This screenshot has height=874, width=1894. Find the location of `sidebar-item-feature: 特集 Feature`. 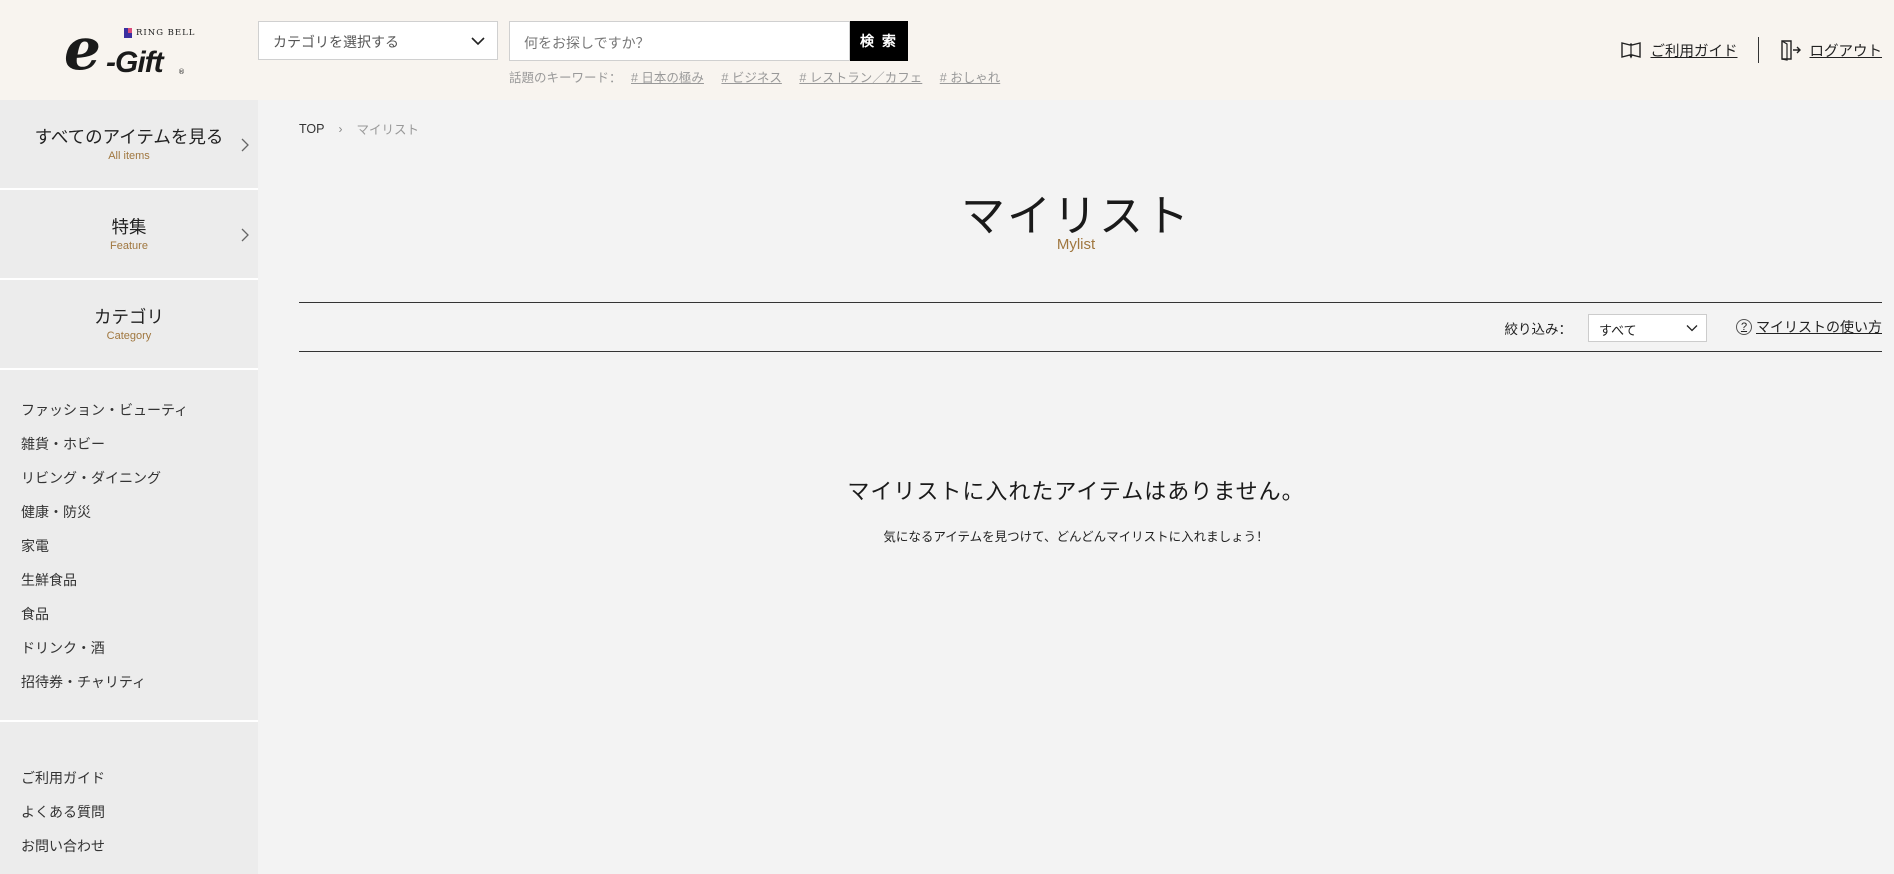

sidebar-item-feature: 特集 Feature is located at coordinates (129, 235).